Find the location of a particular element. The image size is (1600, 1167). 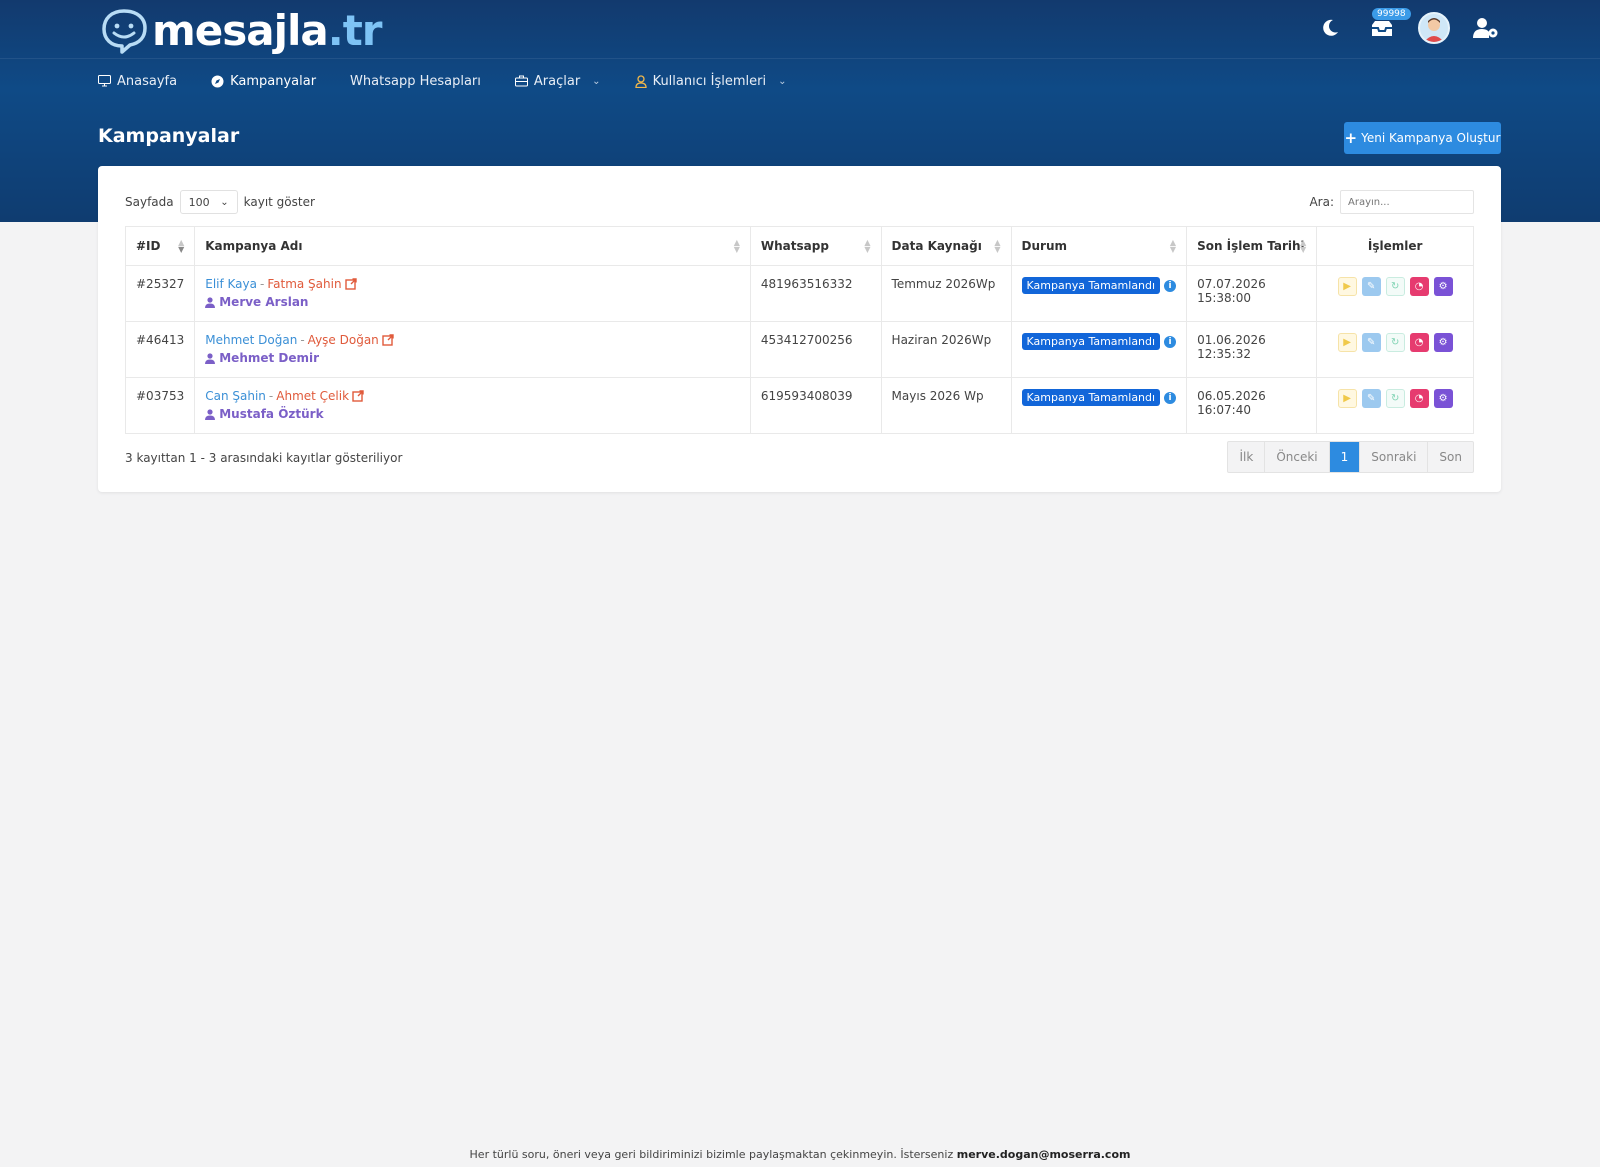

new-campaign-button: + Yeni Kampanya Oluştur is located at coordinates (1422, 138).